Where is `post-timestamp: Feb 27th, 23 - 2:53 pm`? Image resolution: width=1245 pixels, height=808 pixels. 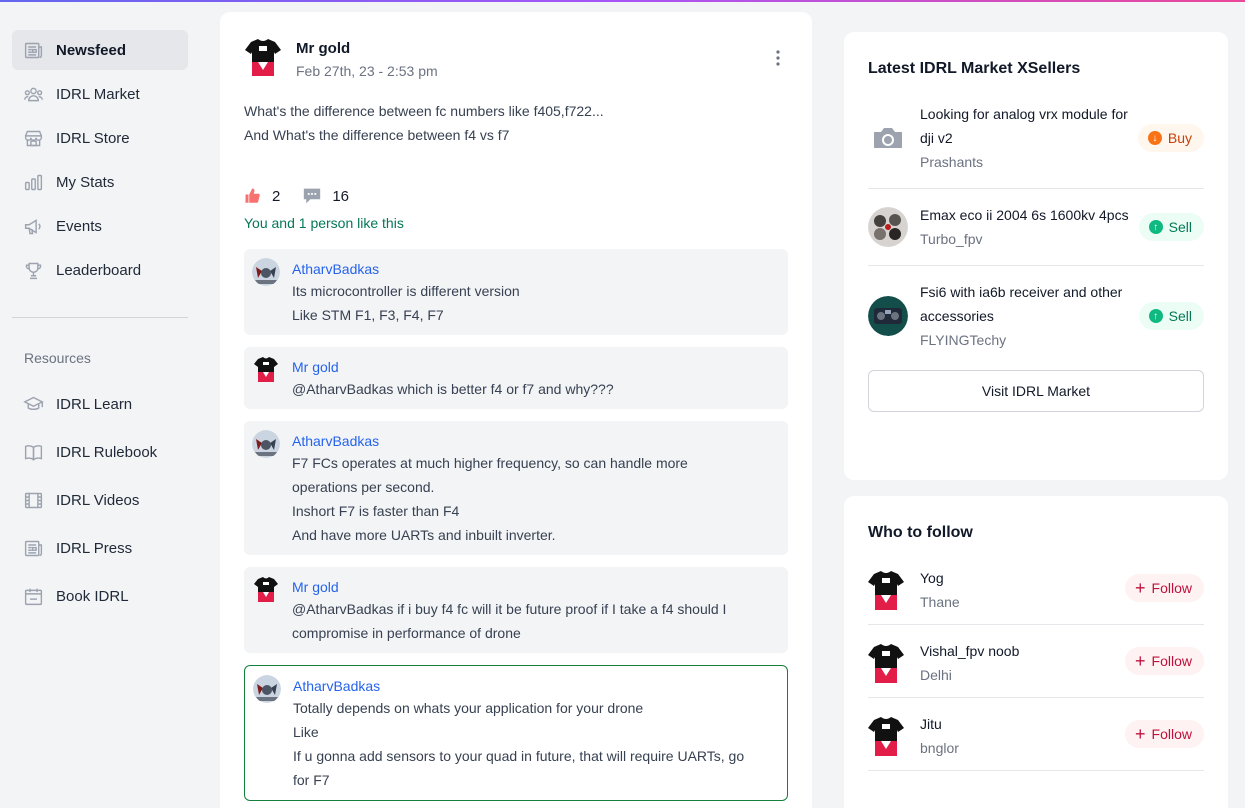
post-timestamp: Feb 27th, 23 - 2:53 pm is located at coordinates (367, 71).